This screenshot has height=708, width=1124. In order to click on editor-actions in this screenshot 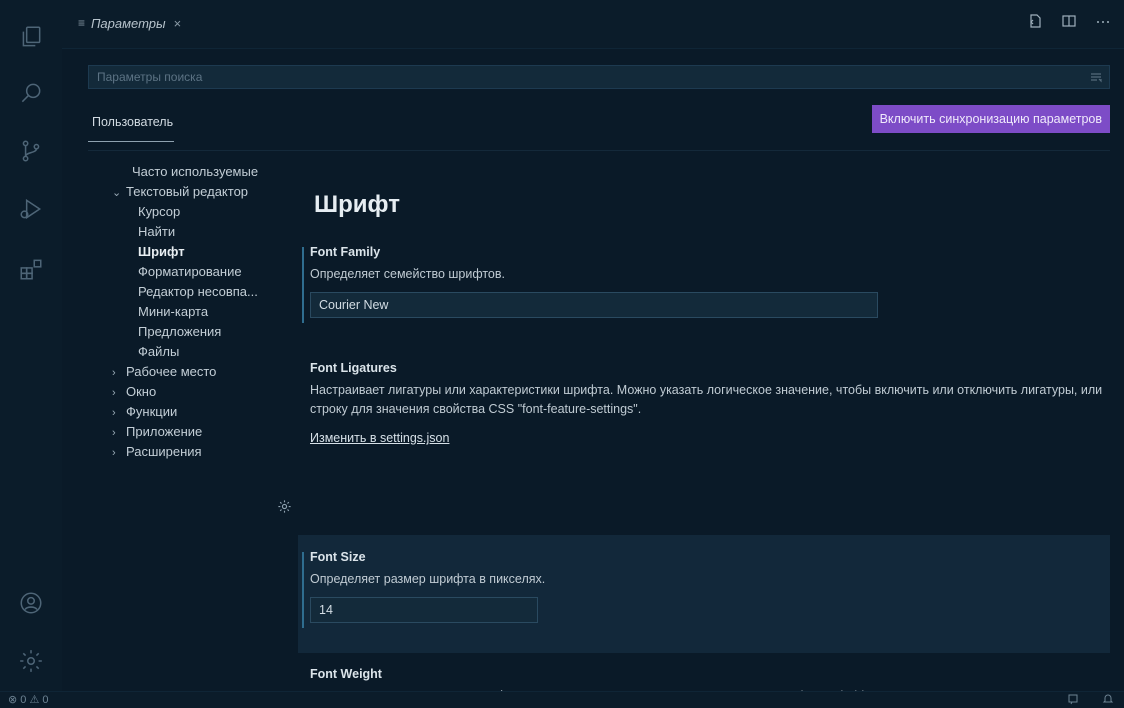, I will do `click(1069, 21)`.